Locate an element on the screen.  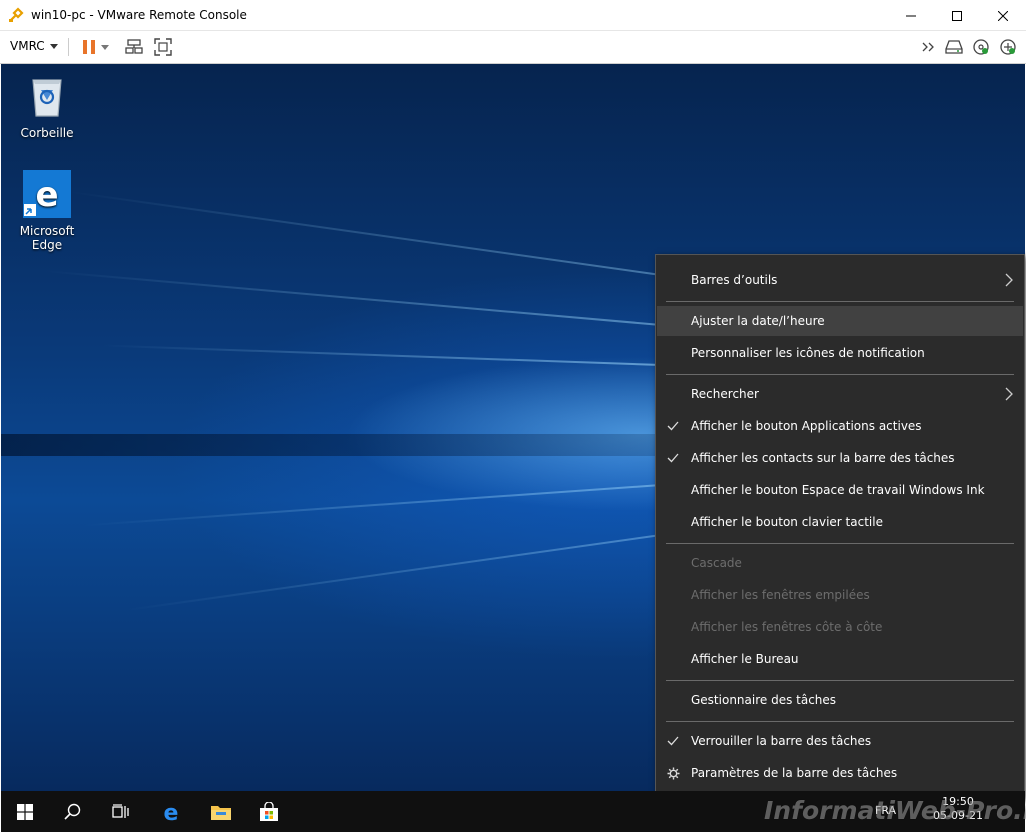
menu-item-task-manager: Gestionnaire des tâches is located at coordinates (840, 700).